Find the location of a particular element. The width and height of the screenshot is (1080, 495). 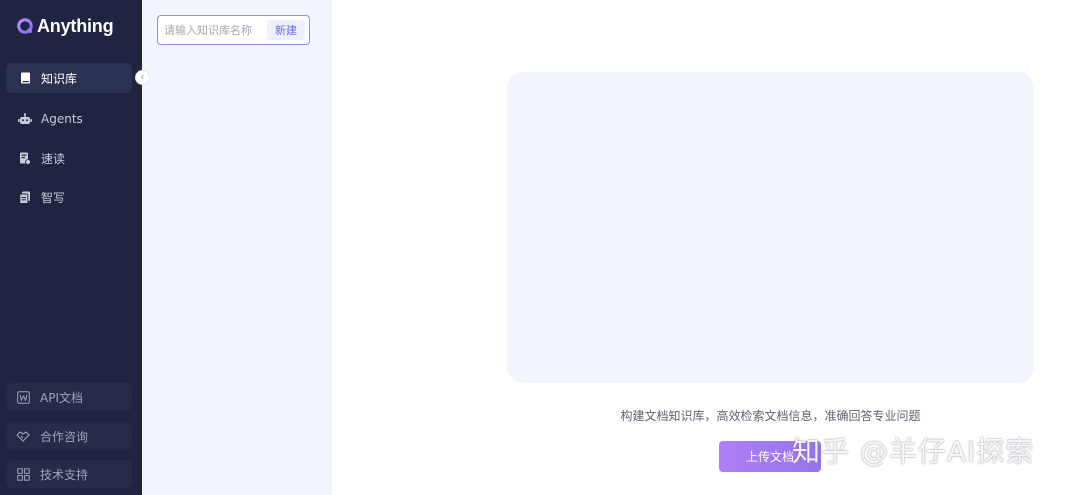

speed-read-icon is located at coordinates (25, 158).